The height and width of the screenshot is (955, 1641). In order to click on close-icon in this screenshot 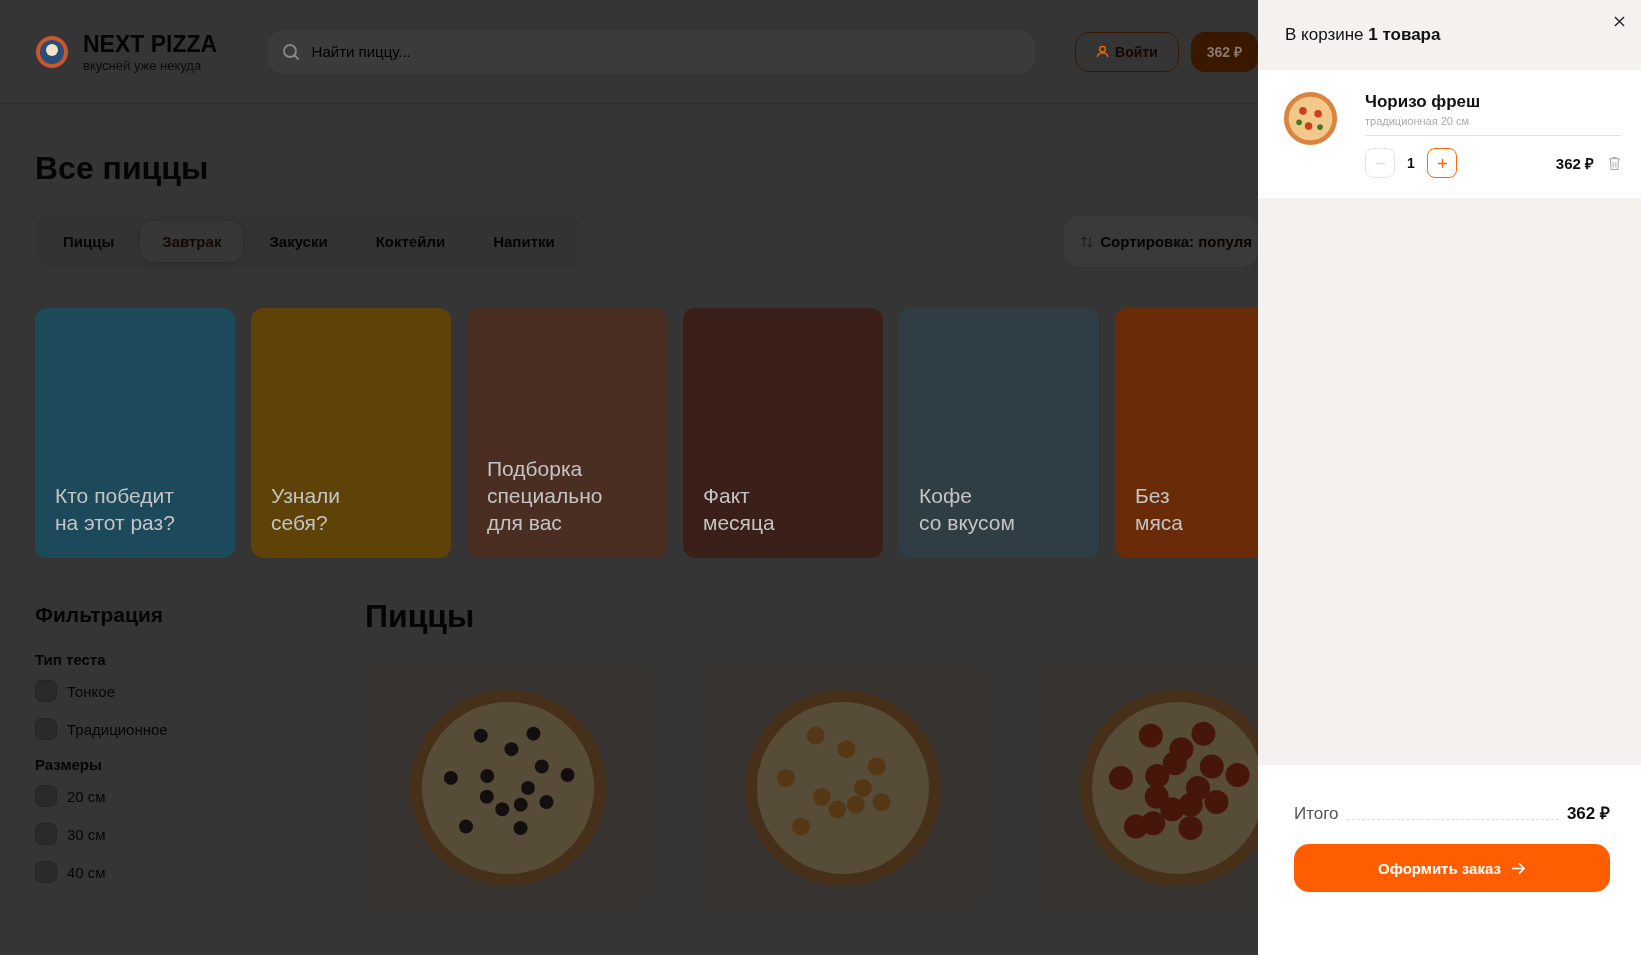, I will do `click(1619, 21)`.